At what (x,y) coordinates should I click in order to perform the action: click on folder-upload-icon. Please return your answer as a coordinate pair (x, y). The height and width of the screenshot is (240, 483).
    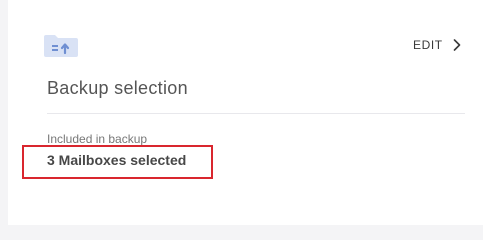
    Looking at the image, I should click on (61, 46).